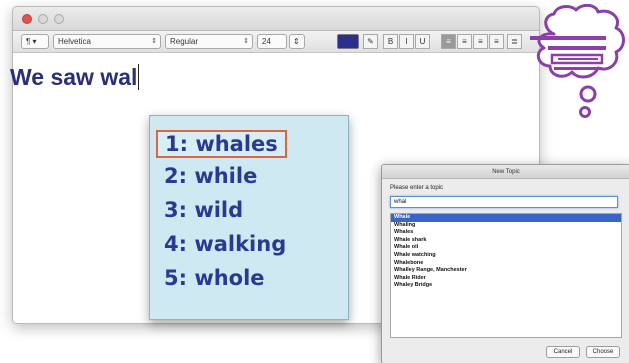 The width and height of the screenshot is (629, 363). I want to click on font-size-stepper: ⇕, so click(297, 41).